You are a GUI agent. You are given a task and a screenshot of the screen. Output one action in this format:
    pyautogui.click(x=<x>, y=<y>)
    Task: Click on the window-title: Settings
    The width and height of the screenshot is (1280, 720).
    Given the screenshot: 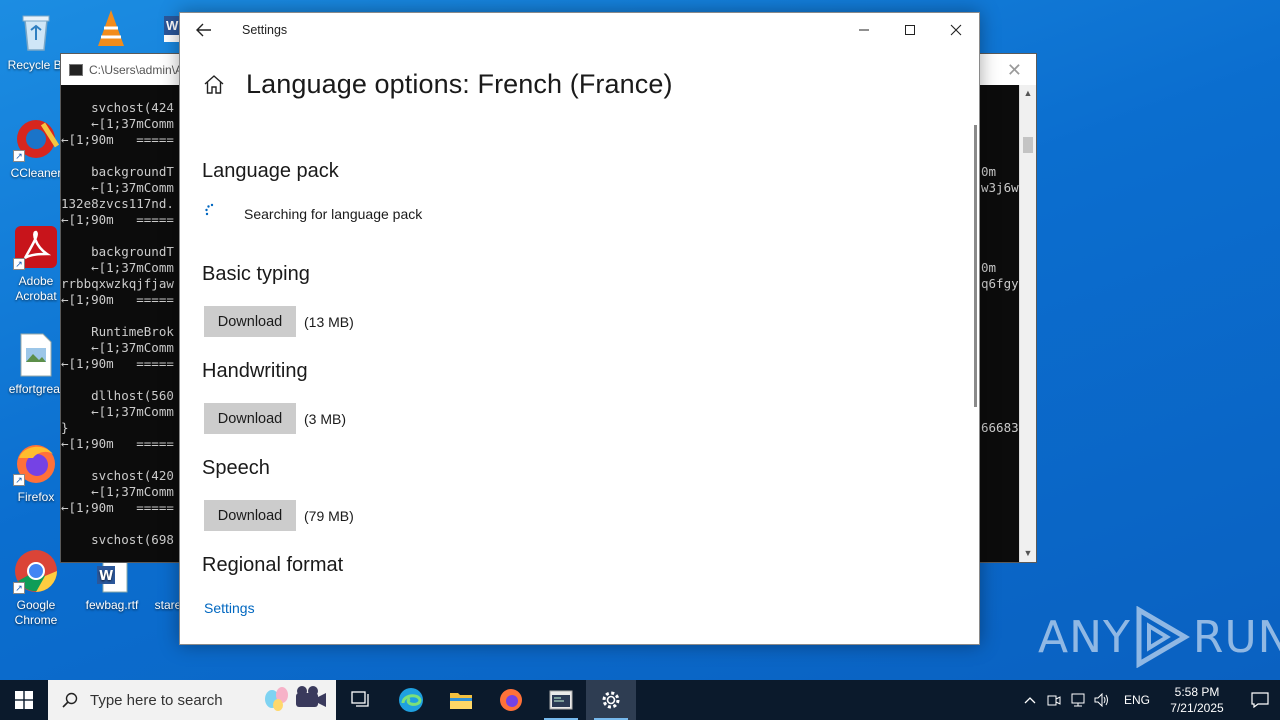 What is the action you would take?
    pyautogui.click(x=265, y=30)
    